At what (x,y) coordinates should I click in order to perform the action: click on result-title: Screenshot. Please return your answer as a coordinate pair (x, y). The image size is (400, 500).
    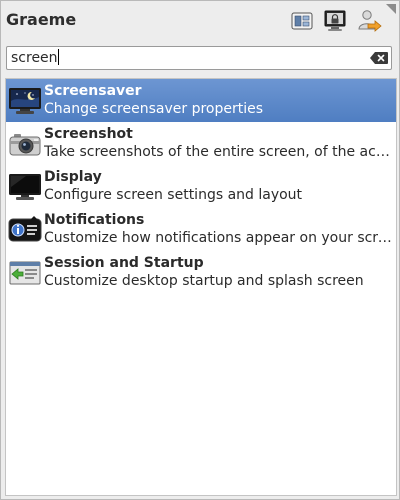
    Looking at the image, I should click on (88, 134).